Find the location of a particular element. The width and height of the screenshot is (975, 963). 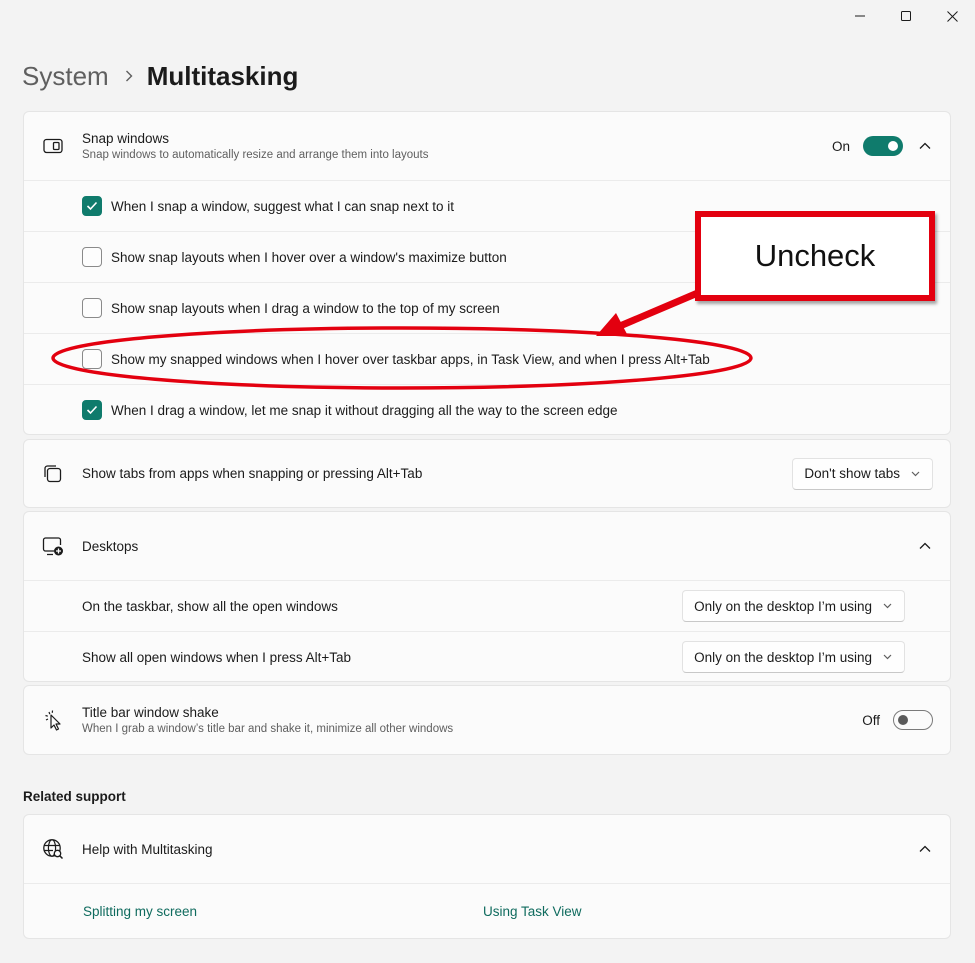

page-title: Multitasking is located at coordinates (222, 75).